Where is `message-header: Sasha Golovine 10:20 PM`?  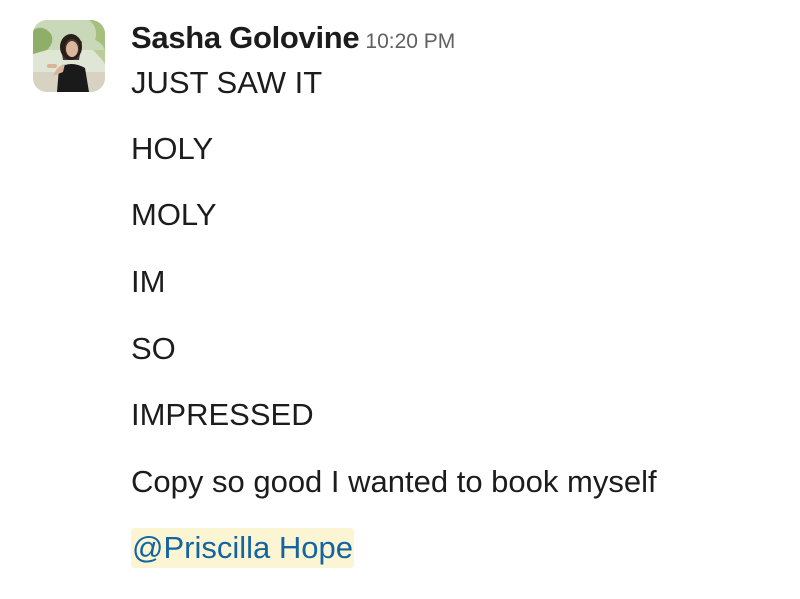
message-header: Sasha Golovine 10:20 PM is located at coordinates (293, 38).